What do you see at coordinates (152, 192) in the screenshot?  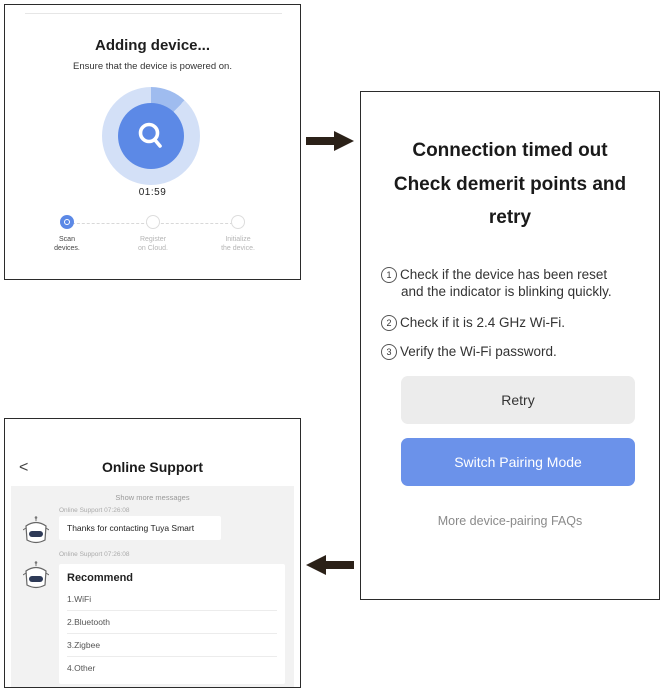 I see `countdown-timer: 01:59` at bounding box center [152, 192].